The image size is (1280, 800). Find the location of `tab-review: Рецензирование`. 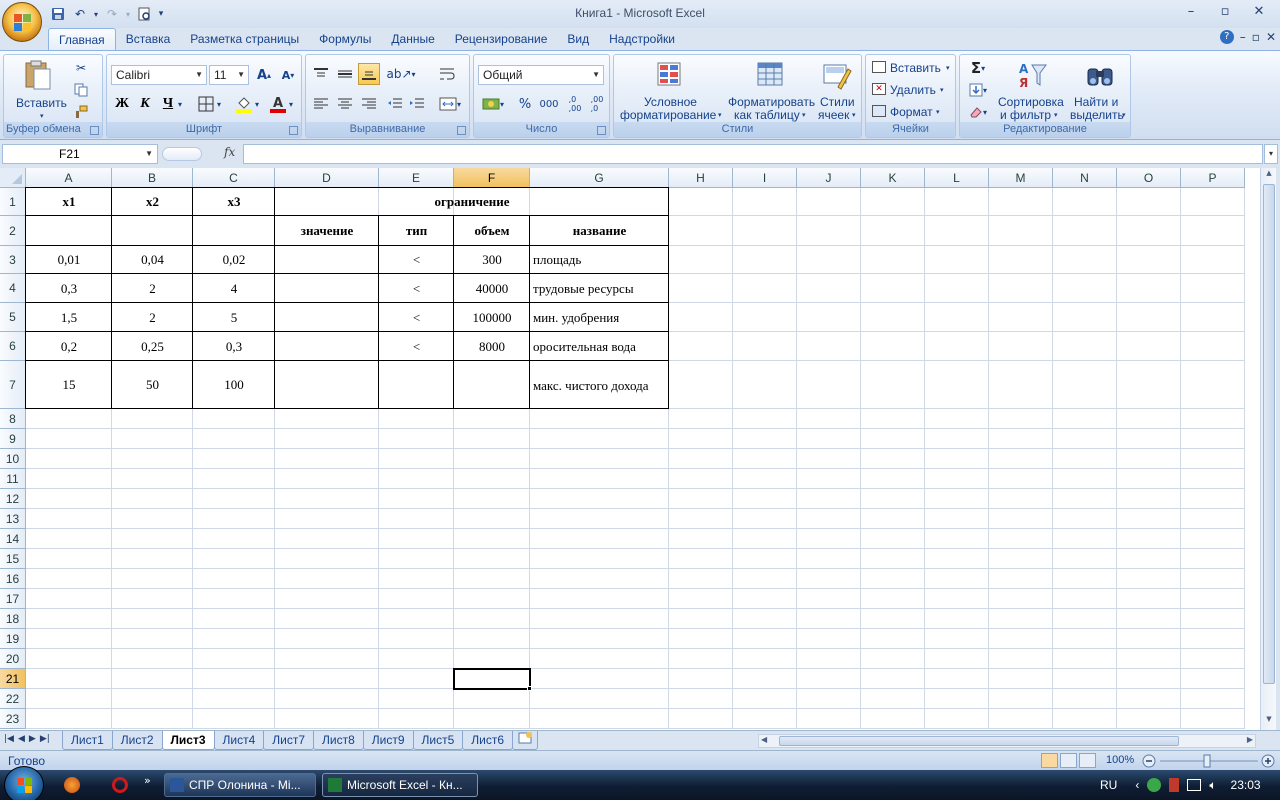

tab-review: Рецензирование is located at coordinates (501, 39).